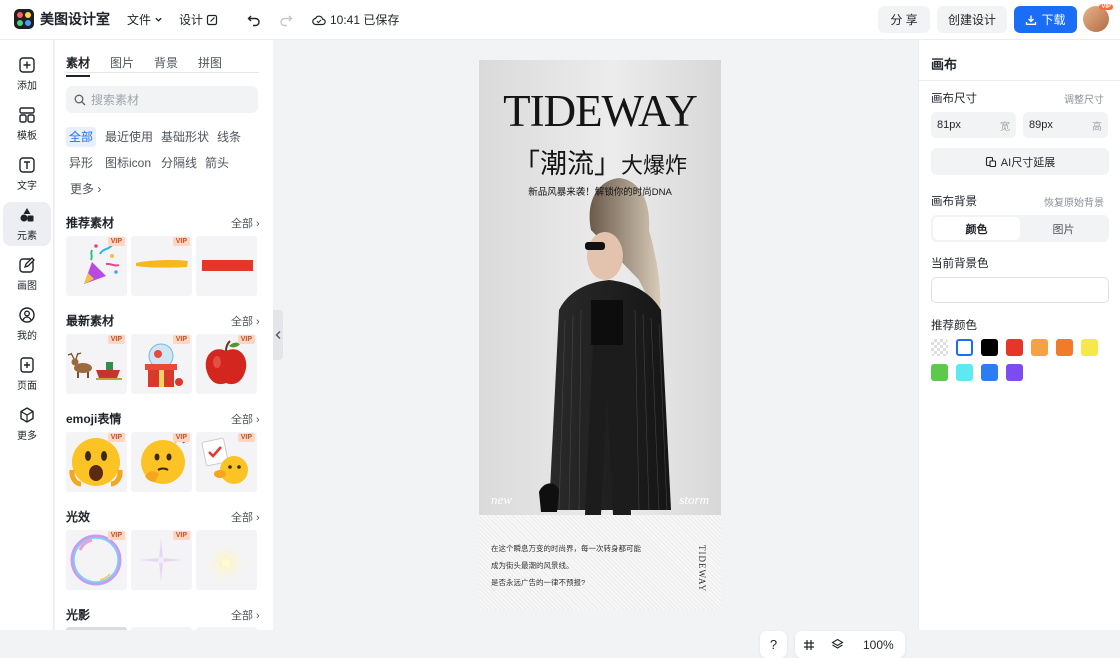 The height and width of the screenshot is (658, 1120). I want to click on section-title-newest: 最新素材, so click(90, 321).